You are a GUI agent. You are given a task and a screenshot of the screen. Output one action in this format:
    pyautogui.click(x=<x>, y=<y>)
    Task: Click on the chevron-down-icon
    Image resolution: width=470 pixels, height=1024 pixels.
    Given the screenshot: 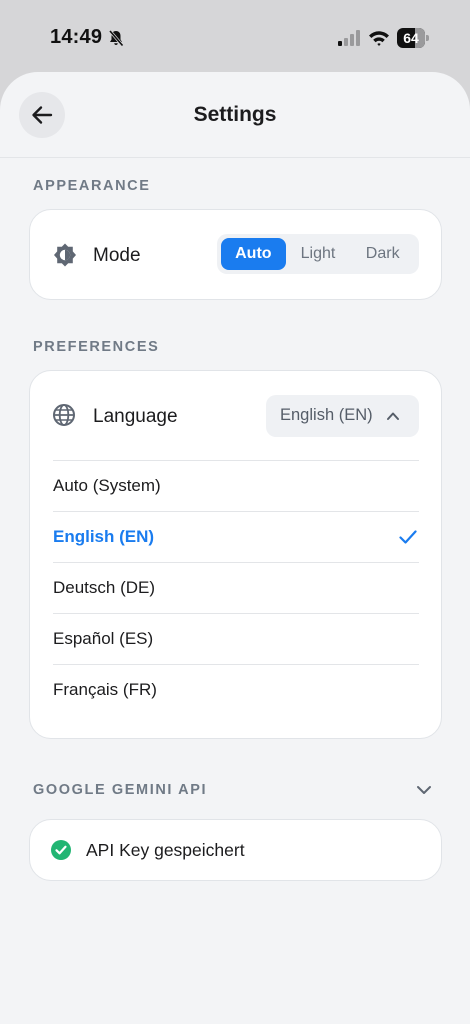 What is the action you would take?
    pyautogui.click(x=424, y=790)
    